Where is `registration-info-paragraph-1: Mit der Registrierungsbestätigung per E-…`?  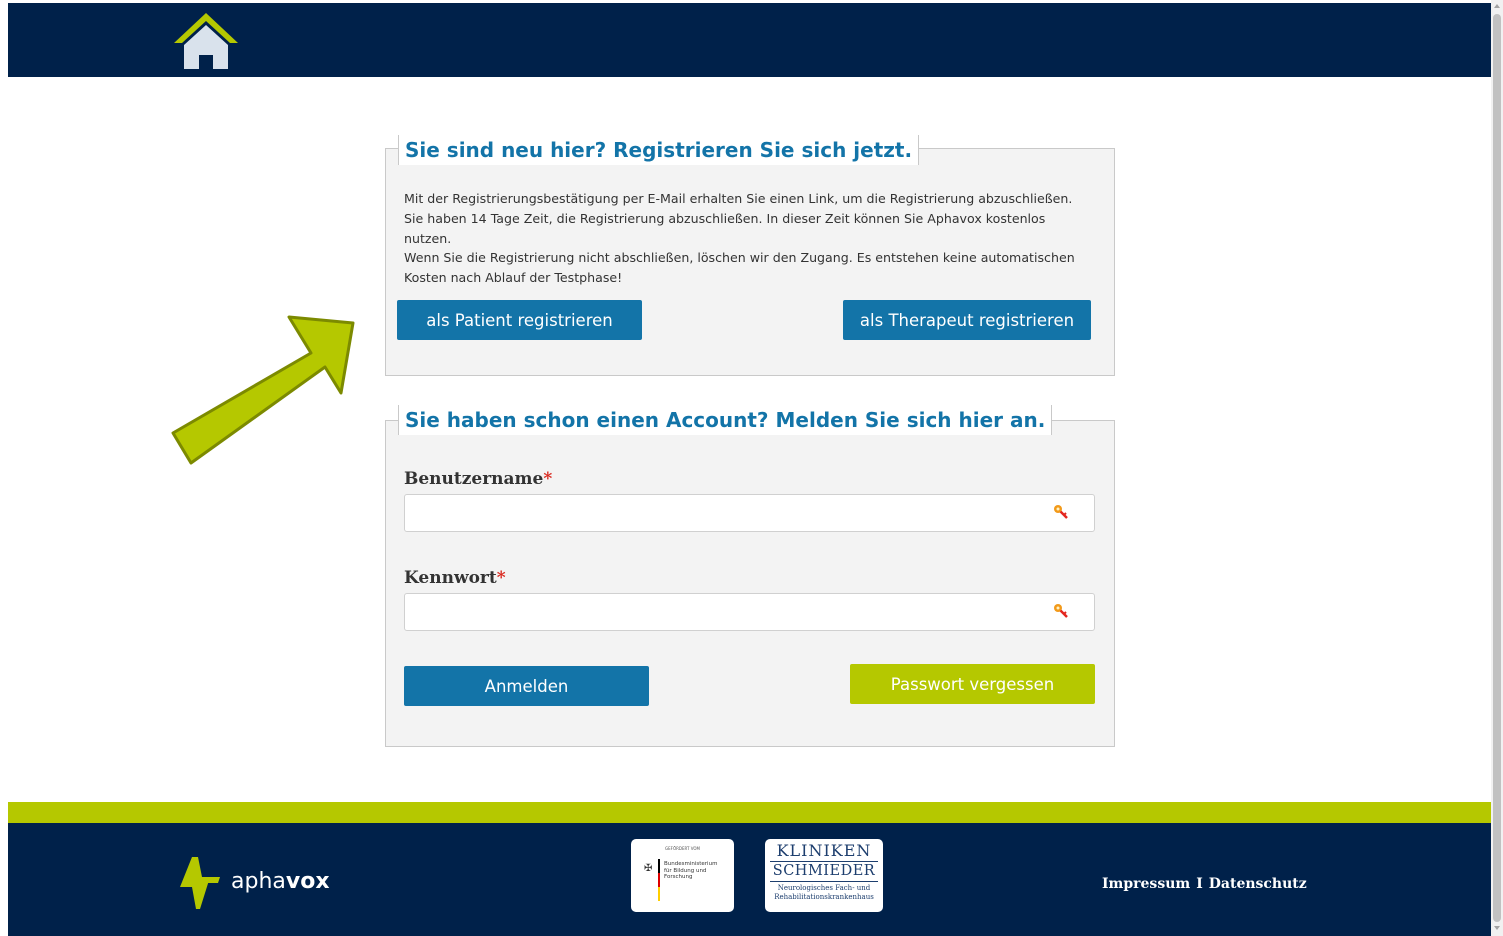
registration-info-paragraph-1: Mit der Registrierungsbestätigung per E-… is located at coordinates (738, 218).